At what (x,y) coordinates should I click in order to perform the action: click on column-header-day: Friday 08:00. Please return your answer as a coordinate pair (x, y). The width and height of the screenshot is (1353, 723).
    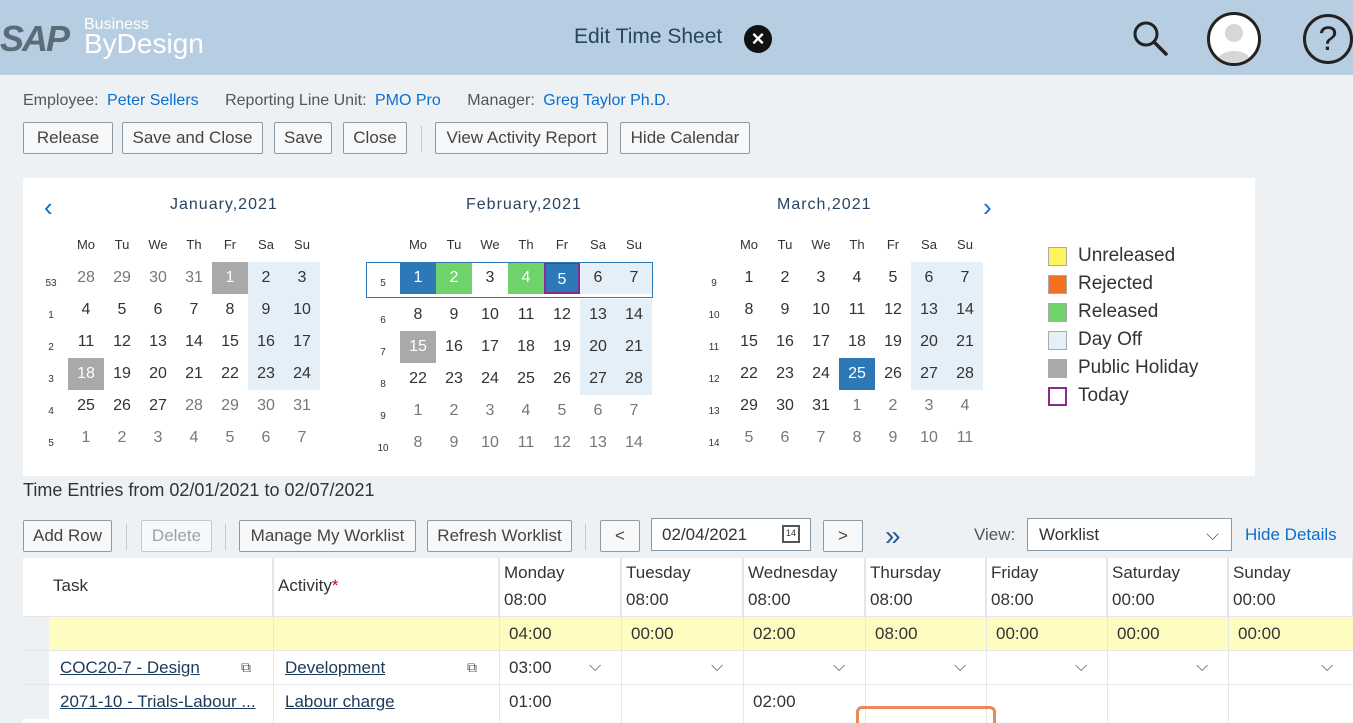
    Looking at the image, I should click on (1046, 587).